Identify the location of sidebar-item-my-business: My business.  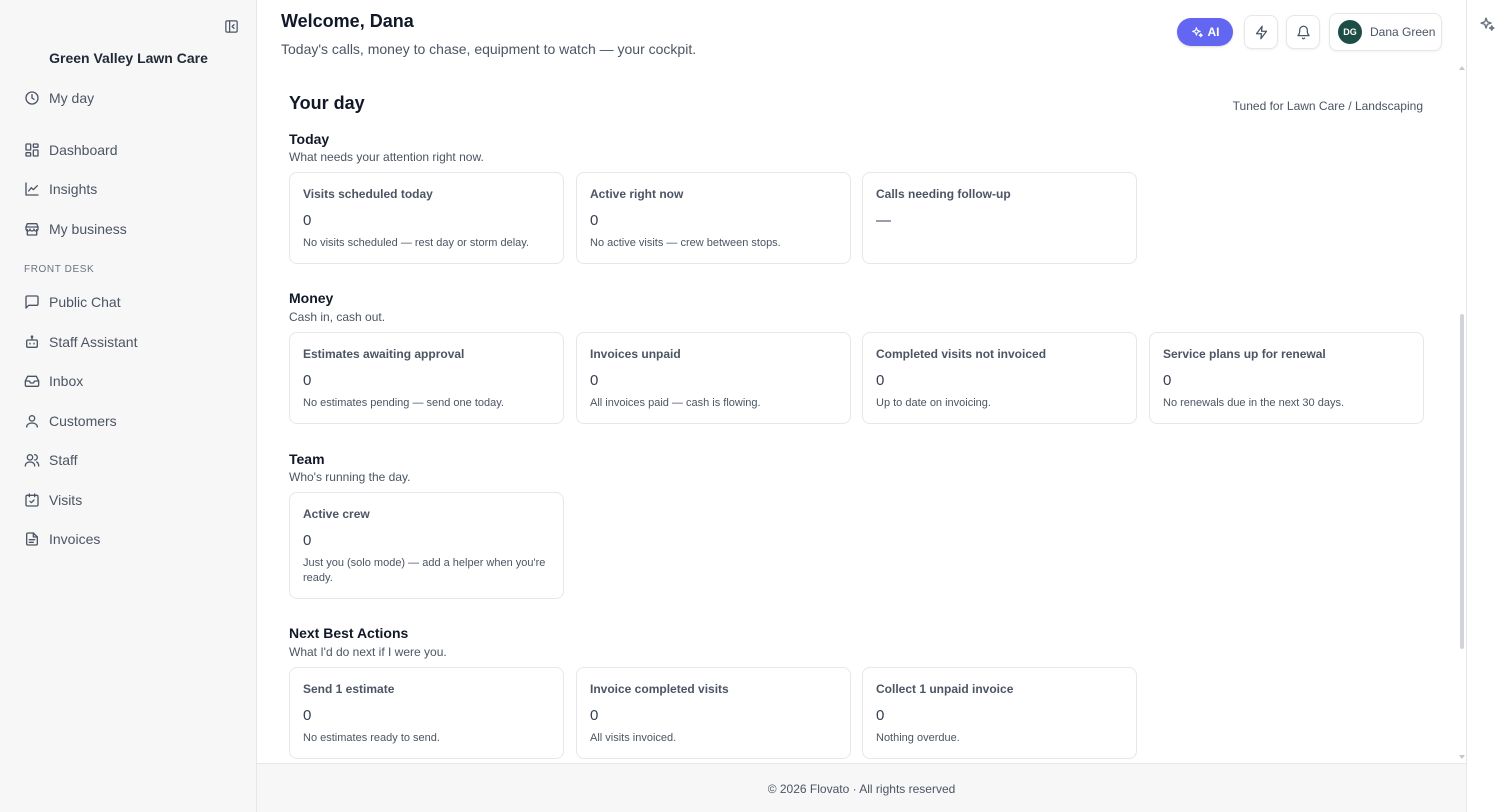
(75, 229).